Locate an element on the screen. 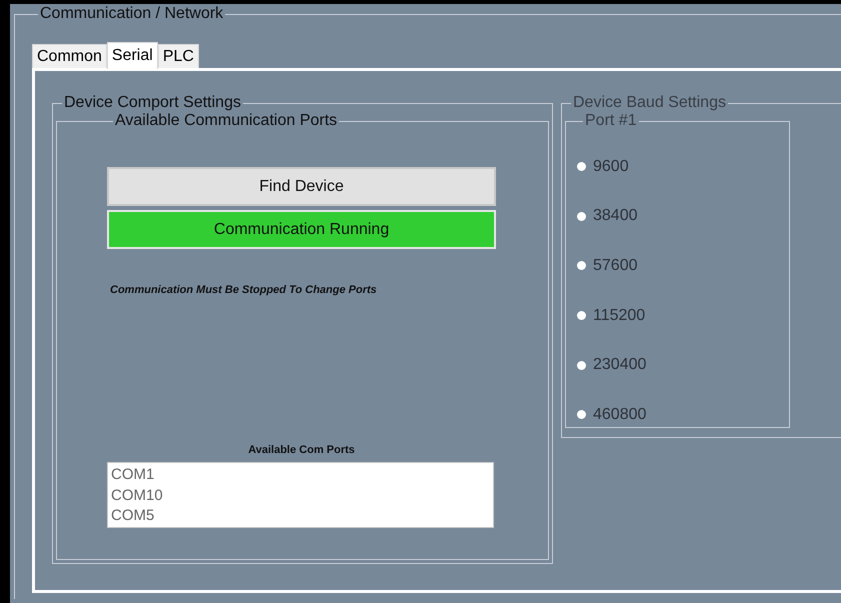 Image resolution: width=841 pixels, height=603 pixels. list-label: Available Com Ports is located at coordinates (301, 450).